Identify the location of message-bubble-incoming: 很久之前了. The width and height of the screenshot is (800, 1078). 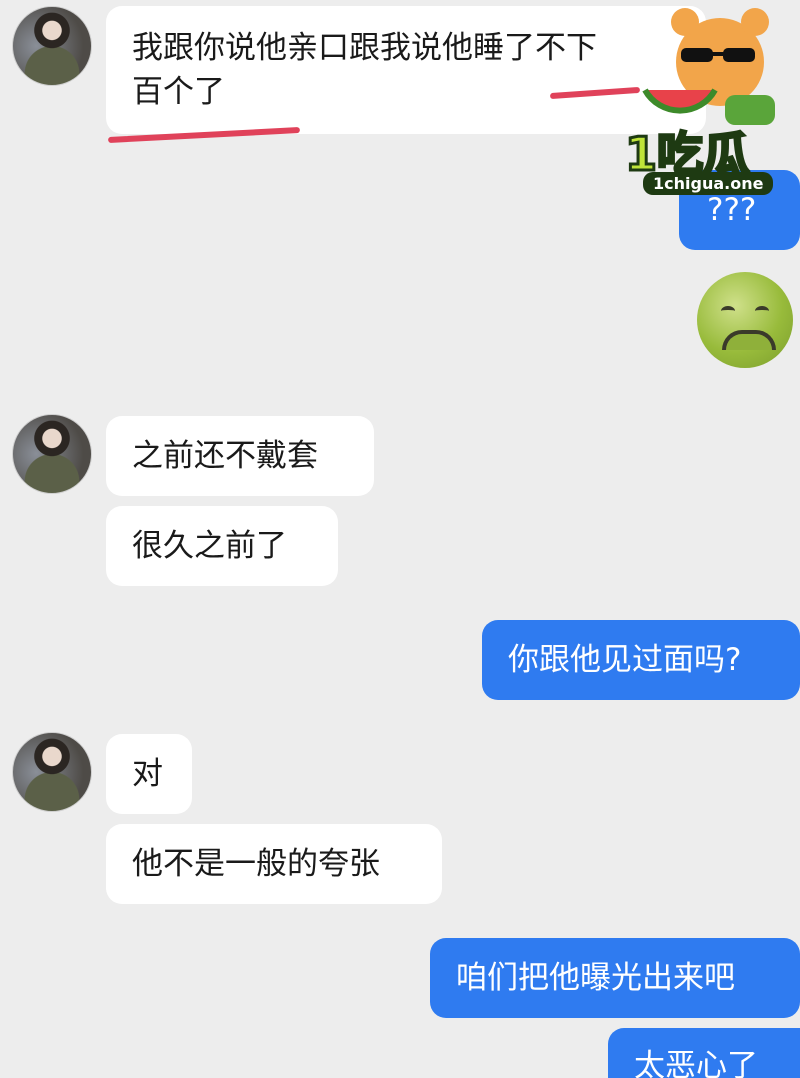
(222, 546).